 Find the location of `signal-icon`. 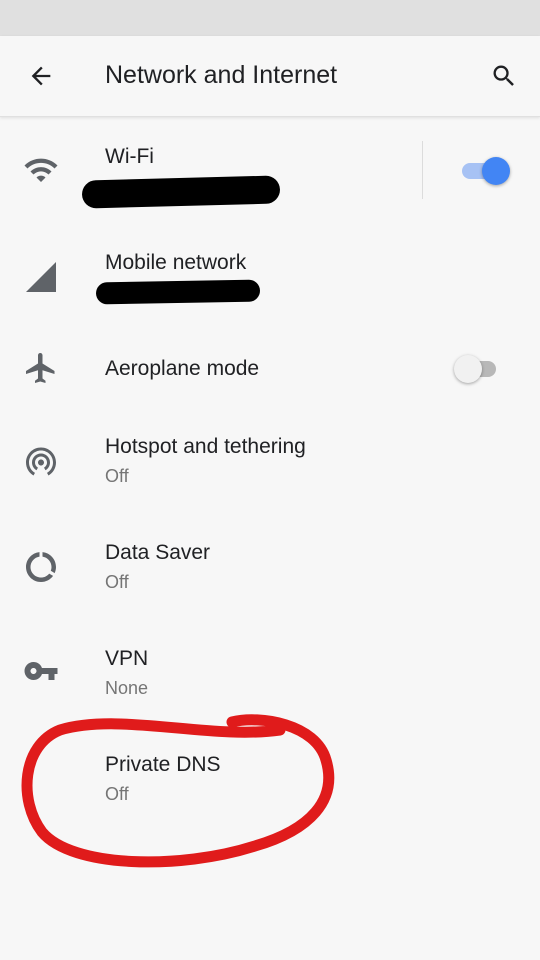

signal-icon is located at coordinates (41, 277).